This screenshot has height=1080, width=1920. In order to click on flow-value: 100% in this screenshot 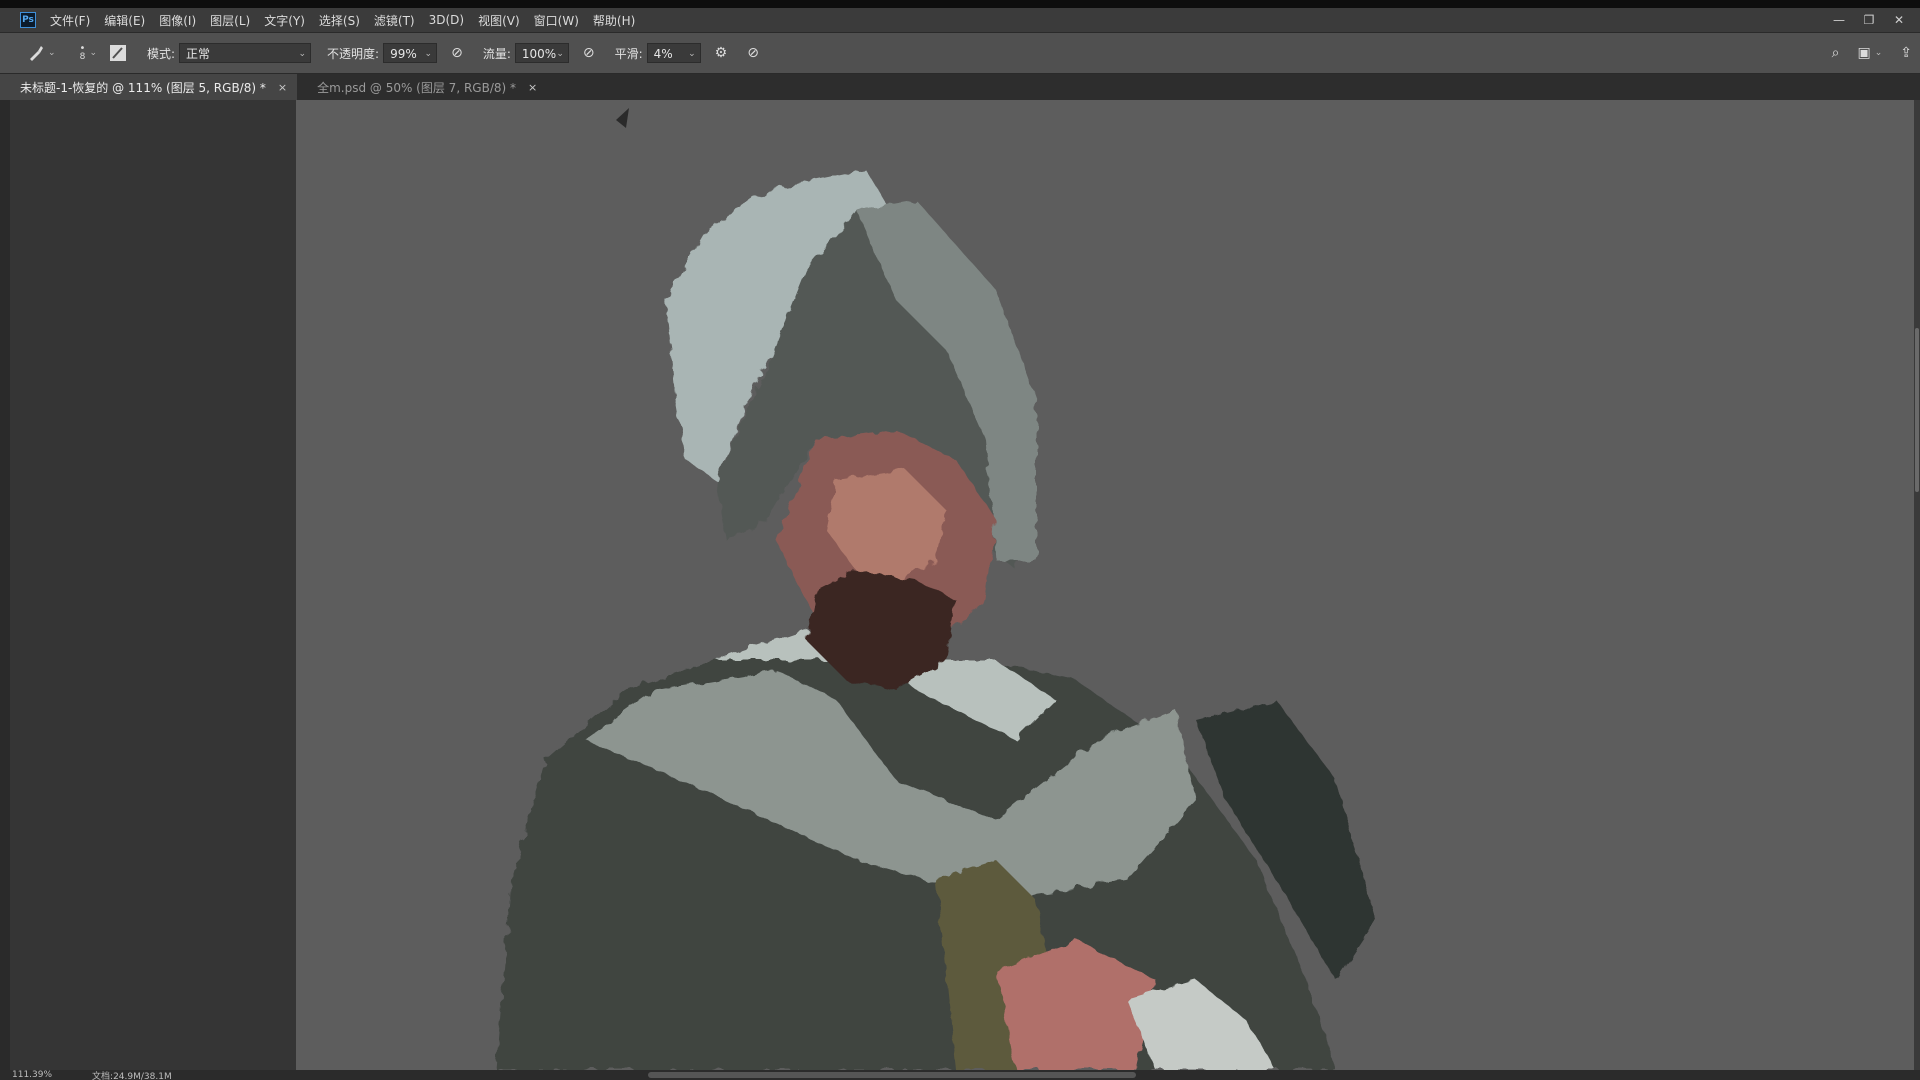, I will do `click(539, 54)`.